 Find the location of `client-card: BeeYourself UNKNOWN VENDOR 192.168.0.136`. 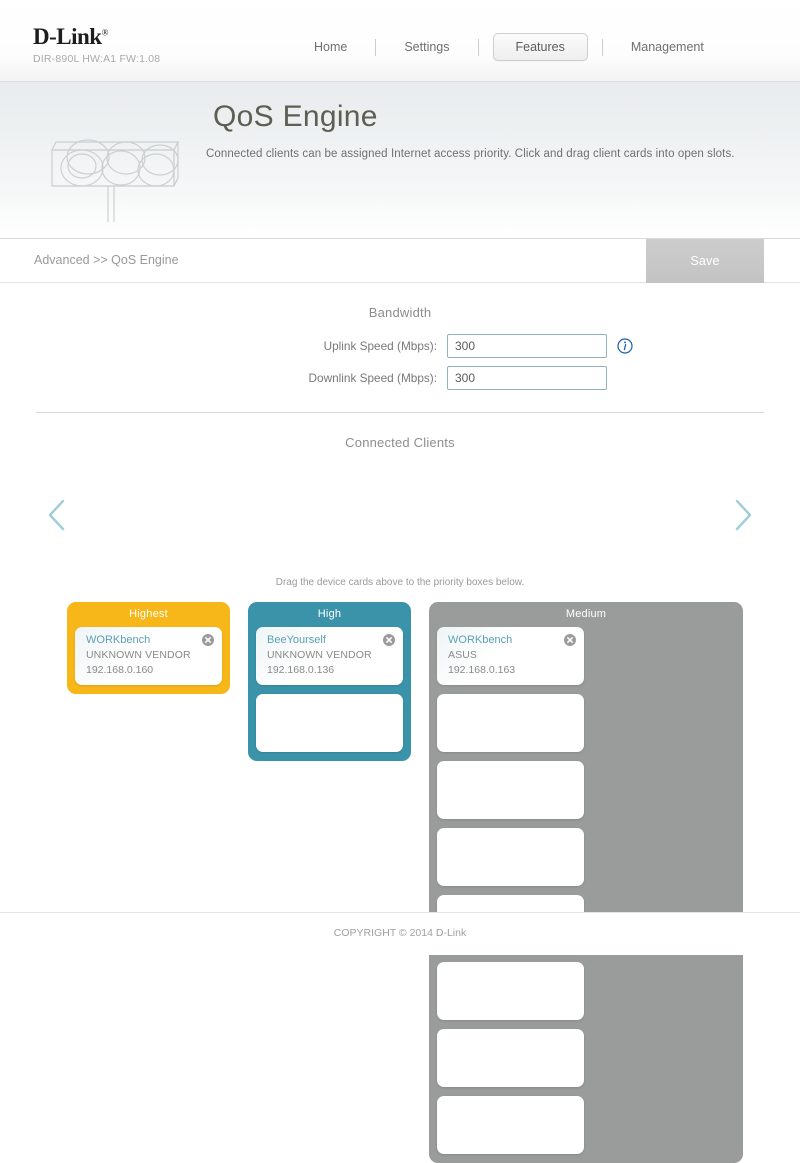

client-card: BeeYourself UNKNOWN VENDOR 192.168.0.136 is located at coordinates (329, 656).